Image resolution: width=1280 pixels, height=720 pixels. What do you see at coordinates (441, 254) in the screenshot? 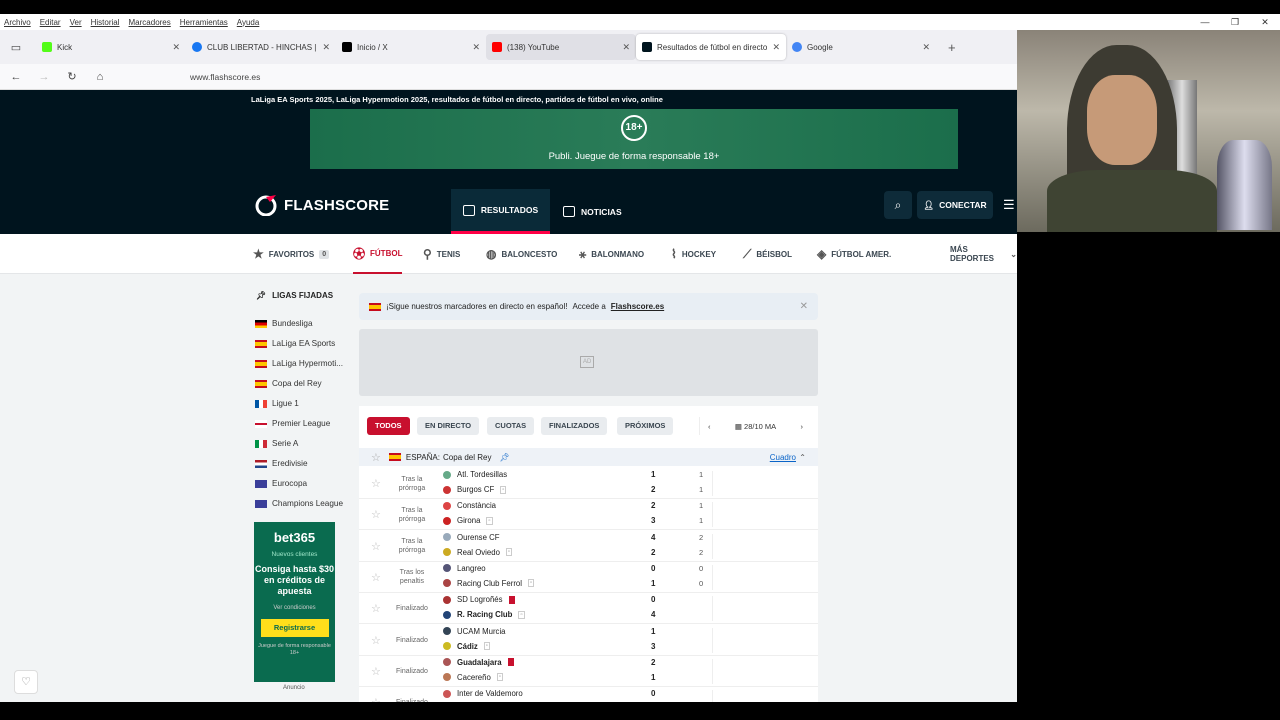
I see `sport-tenis: ⚲ TENIS` at bounding box center [441, 254].